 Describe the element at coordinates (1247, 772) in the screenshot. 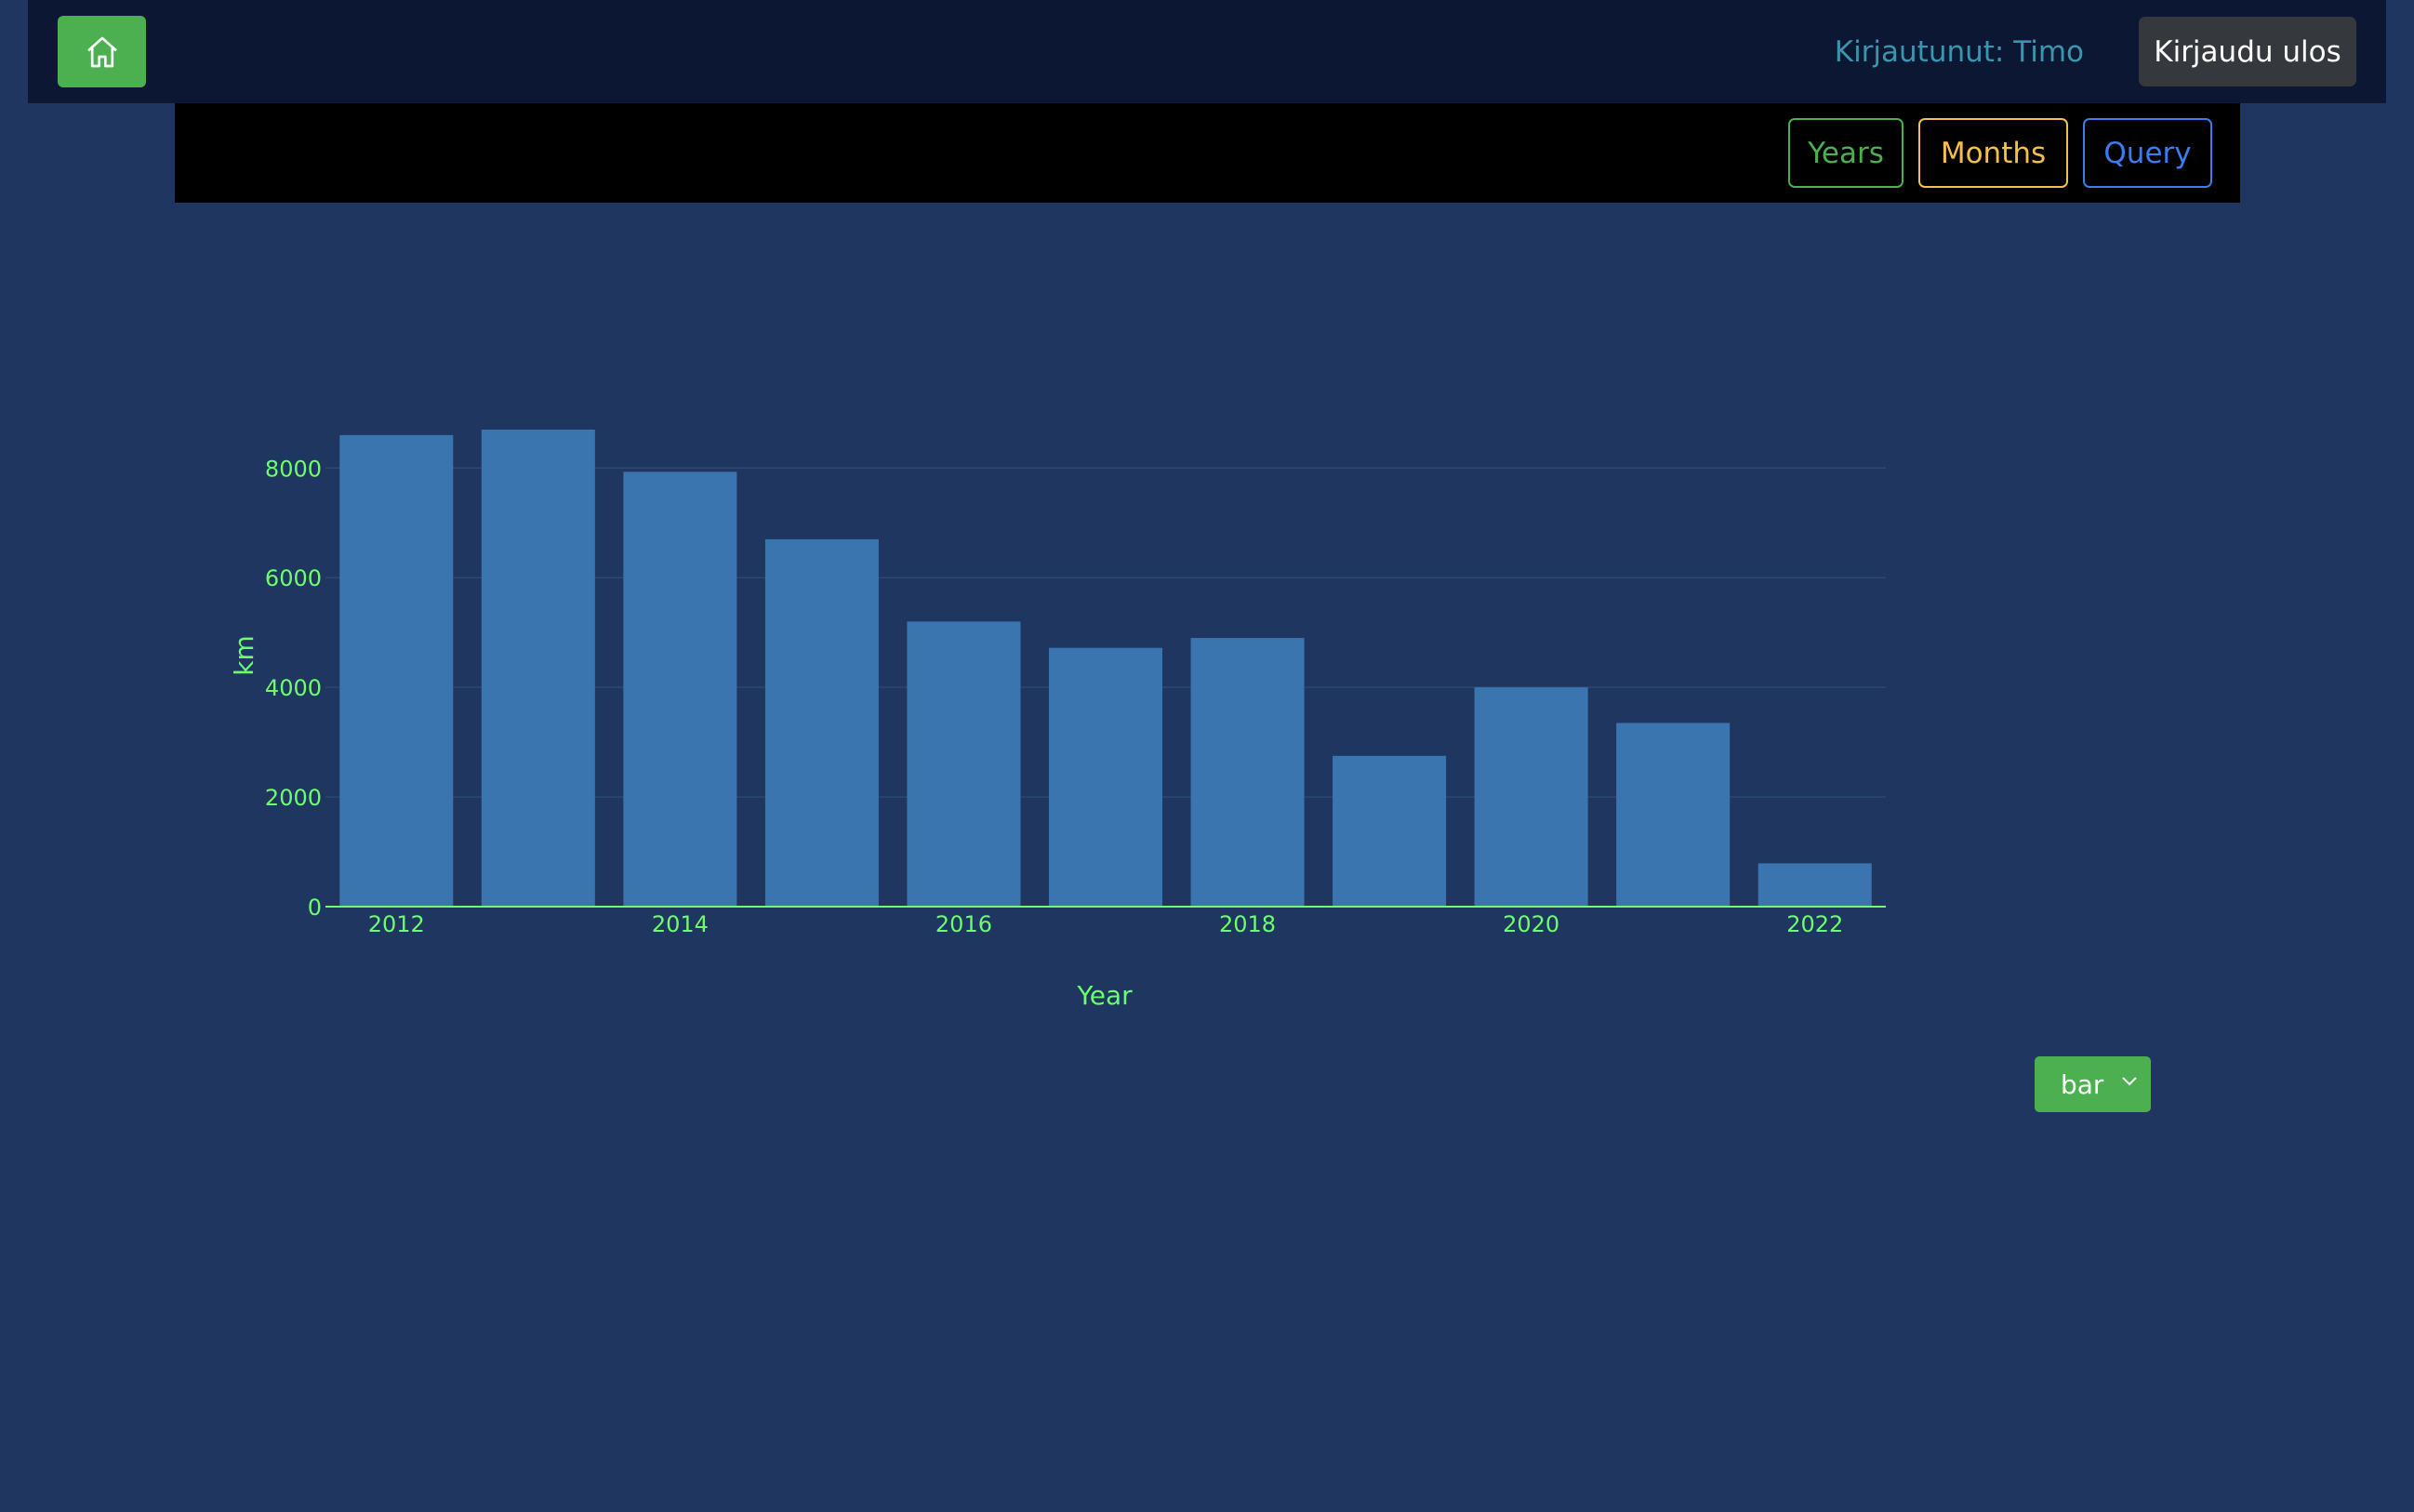

I see `bar-2018` at that location.